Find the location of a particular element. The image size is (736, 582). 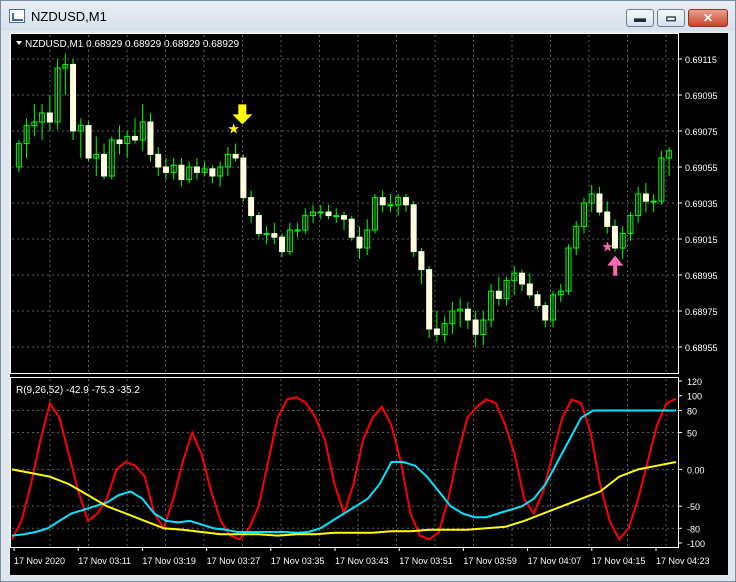

close-button: ✕ is located at coordinates (708, 18).